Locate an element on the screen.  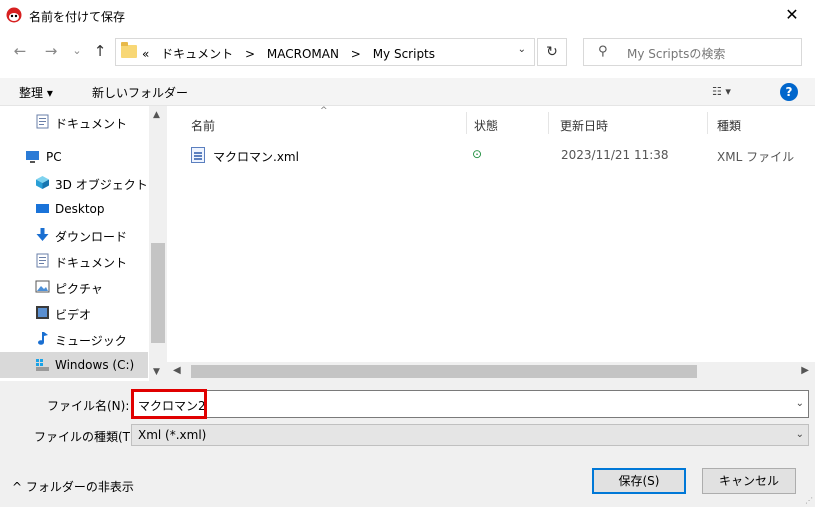
filetype-value: Xml (*.xml) is located at coordinates (172, 435).